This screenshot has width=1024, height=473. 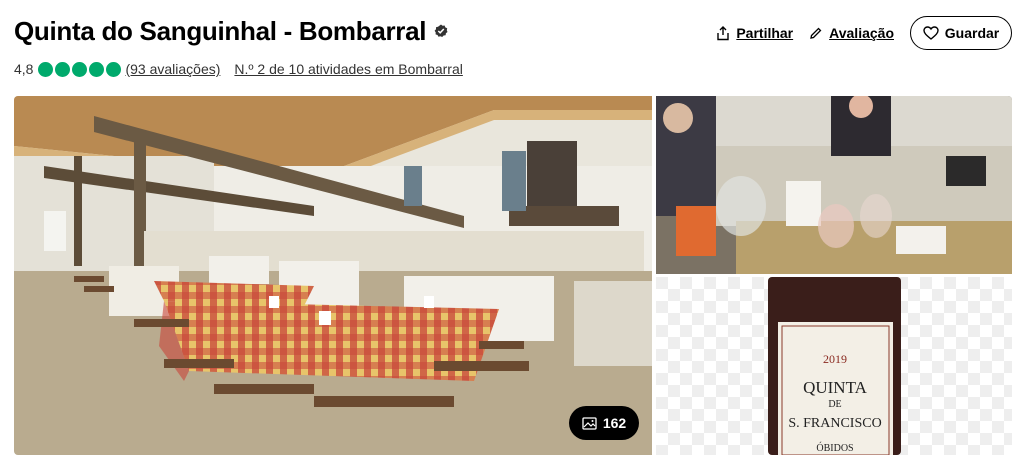 What do you see at coordinates (834, 404) in the screenshot?
I see `bottle-name-line2: DE` at bounding box center [834, 404].